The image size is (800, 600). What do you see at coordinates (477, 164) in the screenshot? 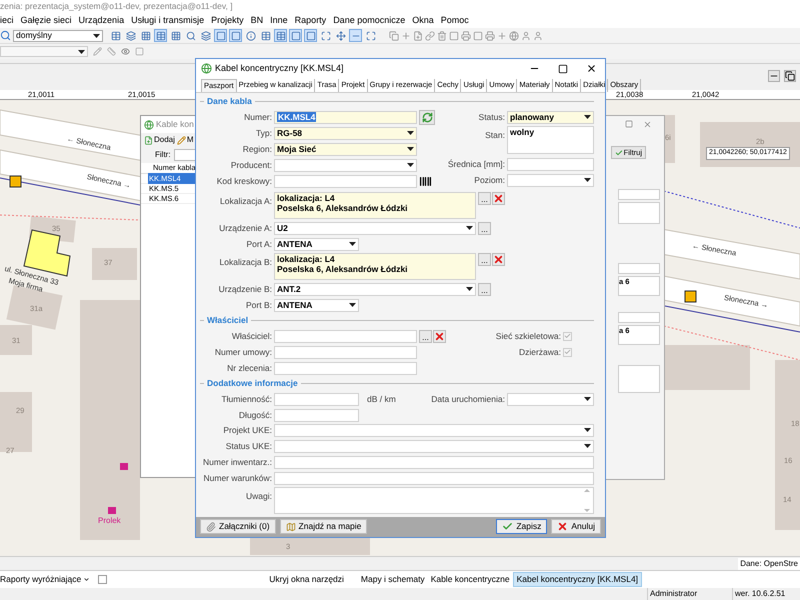
I see `field-label: Średnica [mm]:` at bounding box center [477, 164].